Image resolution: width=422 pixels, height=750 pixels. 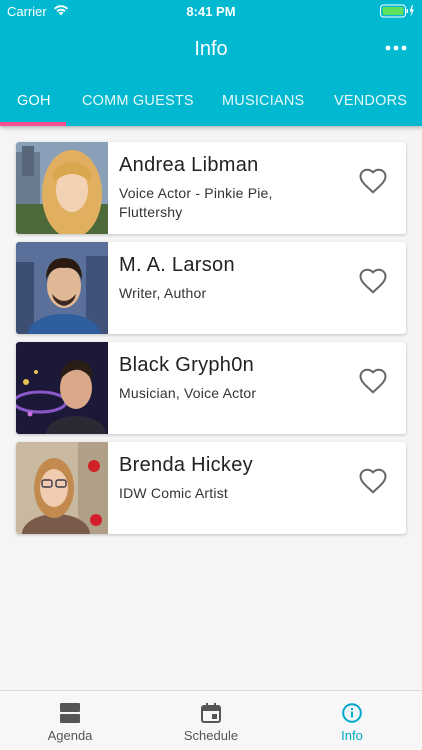 I want to click on guest-role: Writer, Author, so click(x=163, y=293).